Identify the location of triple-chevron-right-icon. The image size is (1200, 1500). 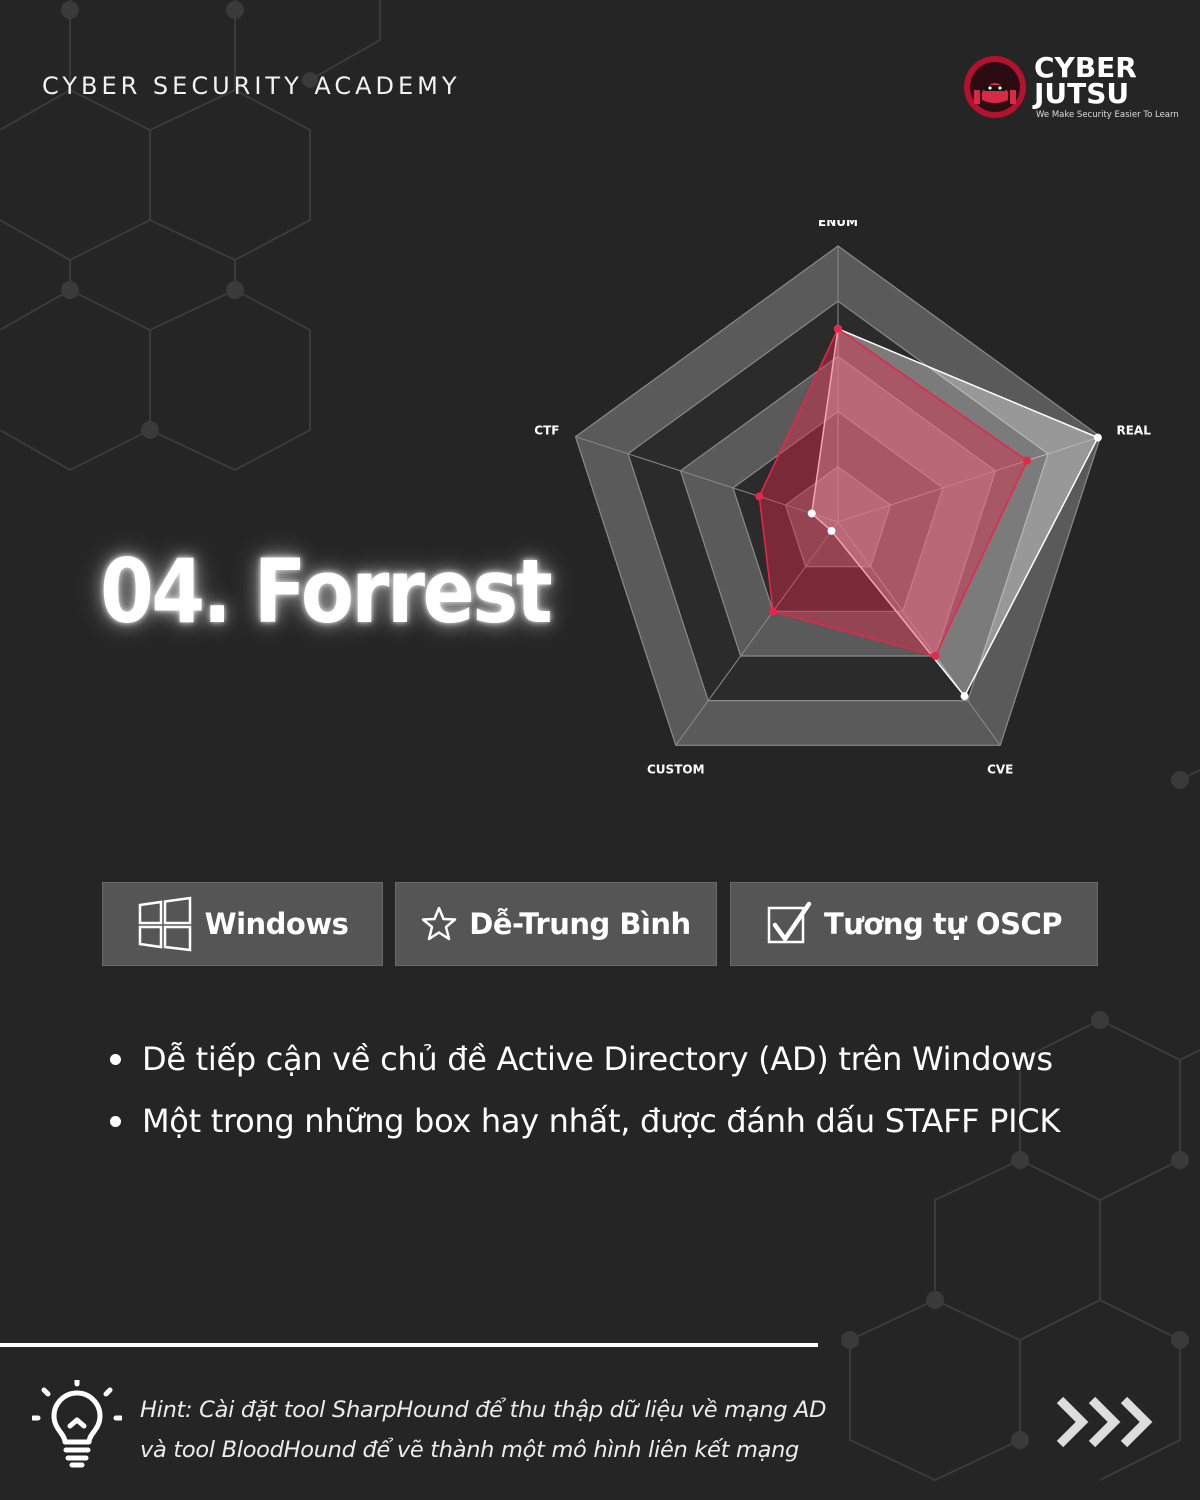
(1107, 1422).